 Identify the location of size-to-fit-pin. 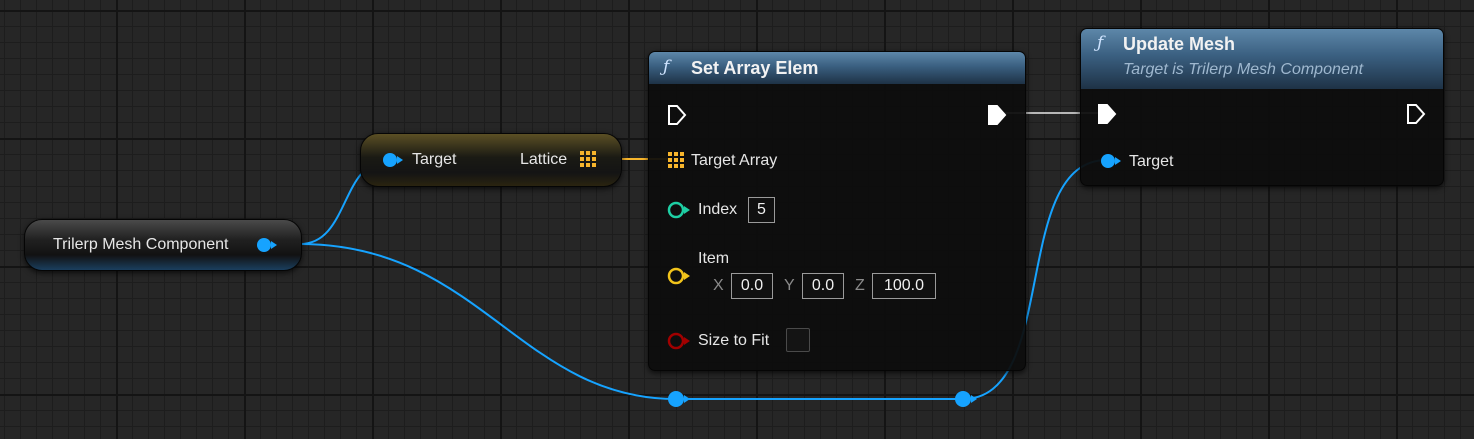
(679, 341).